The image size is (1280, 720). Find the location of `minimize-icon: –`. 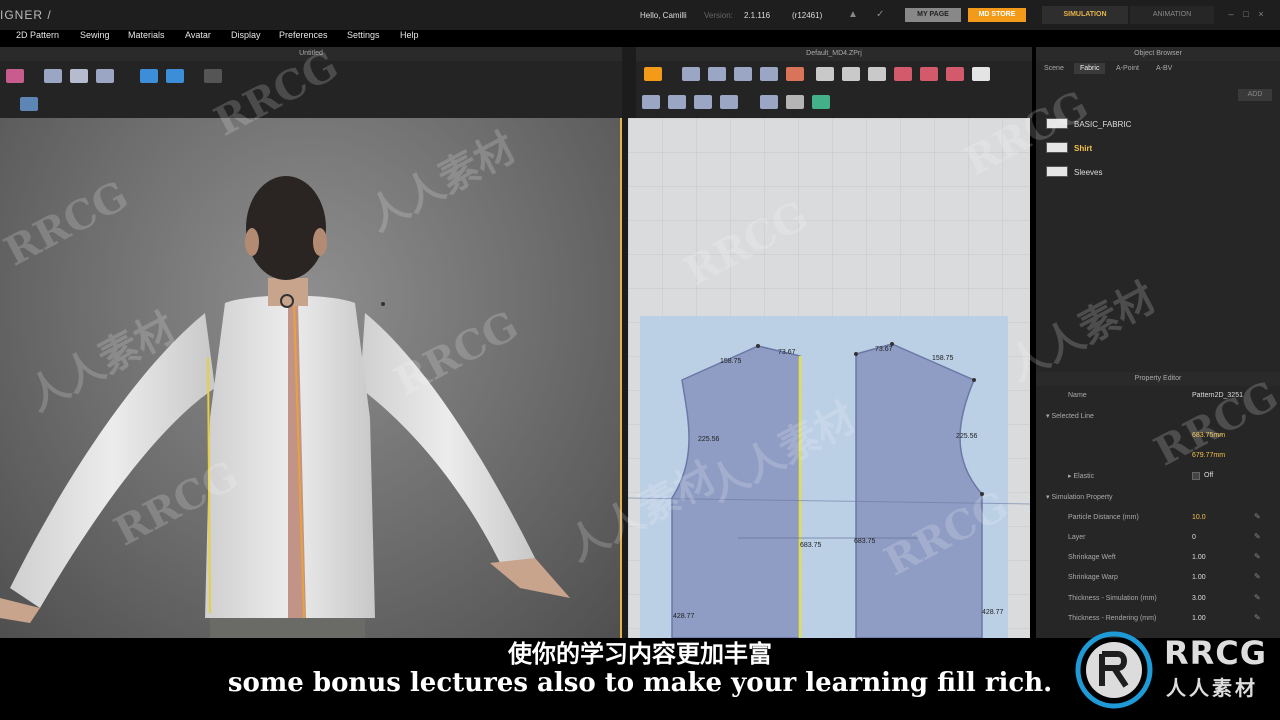

minimize-icon: – is located at coordinates (1231, 14).